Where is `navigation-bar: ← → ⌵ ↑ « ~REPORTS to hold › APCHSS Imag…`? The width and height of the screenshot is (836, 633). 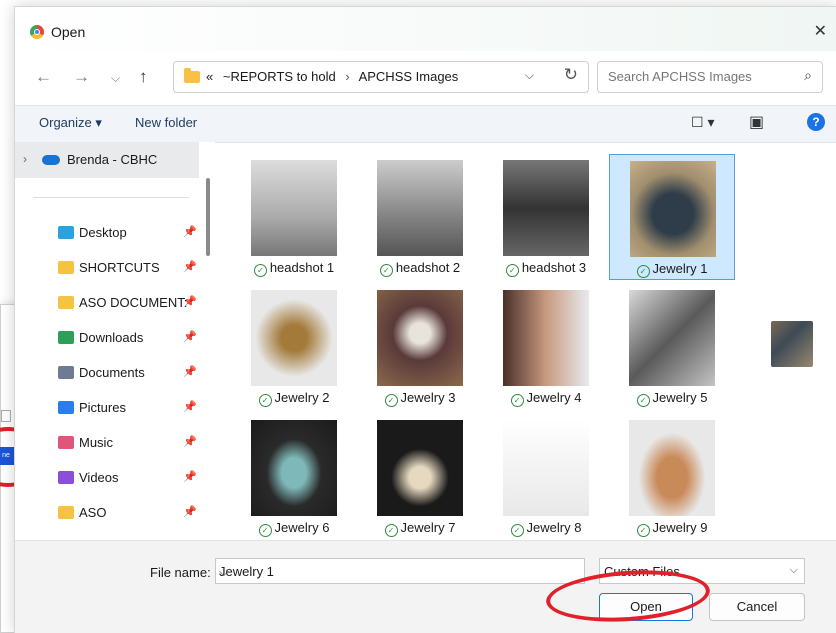 navigation-bar: ← → ⌵ ↑ « ~REPORTS to hold › APCHSS Imag… is located at coordinates (425, 77).